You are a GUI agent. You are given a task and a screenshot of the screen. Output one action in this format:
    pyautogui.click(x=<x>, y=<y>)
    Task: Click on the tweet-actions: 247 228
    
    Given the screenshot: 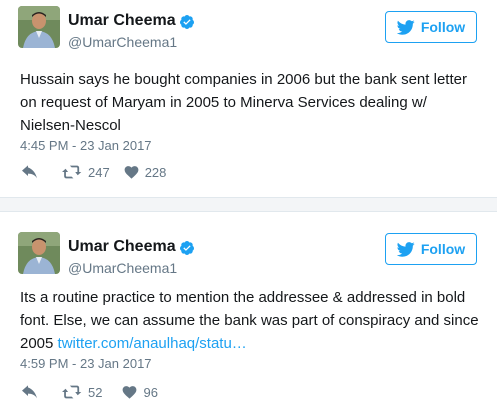 What is the action you would take?
    pyautogui.click(x=94, y=172)
    